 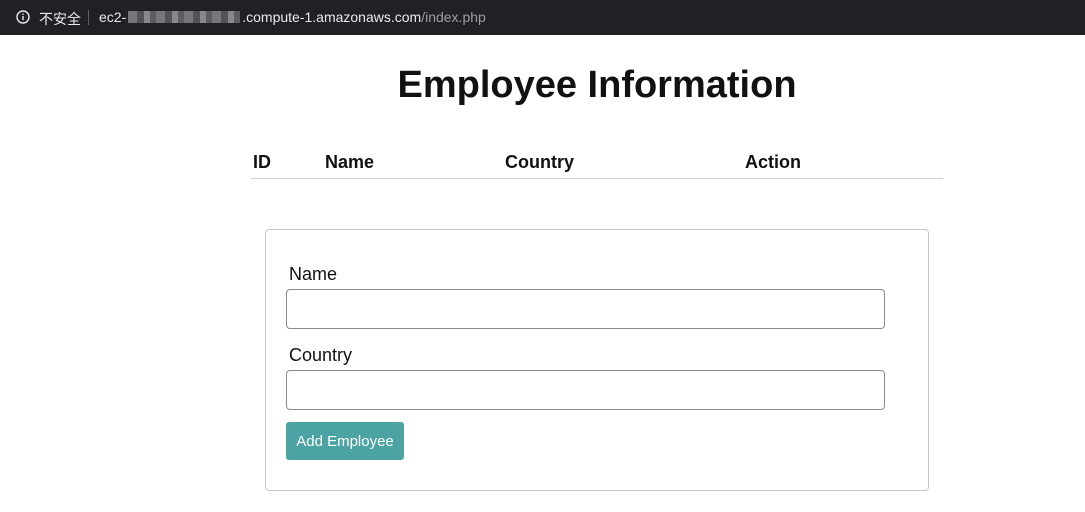 I want to click on address-divider, so click(x=88, y=17).